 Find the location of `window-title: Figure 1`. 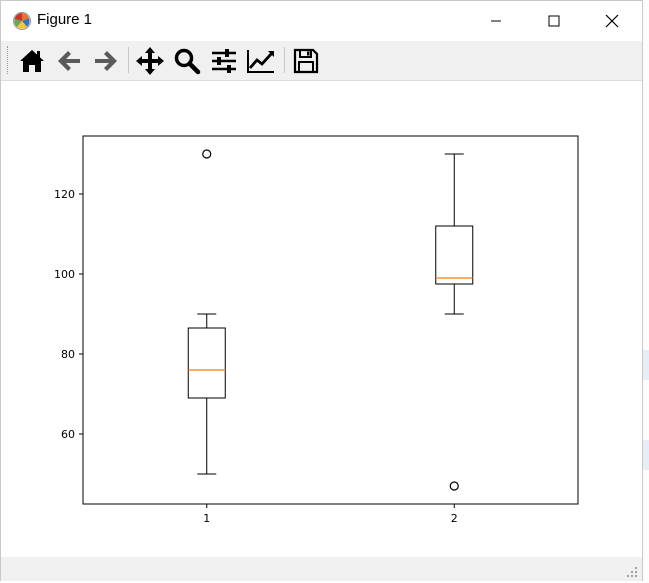

window-title: Figure 1 is located at coordinates (65, 19).